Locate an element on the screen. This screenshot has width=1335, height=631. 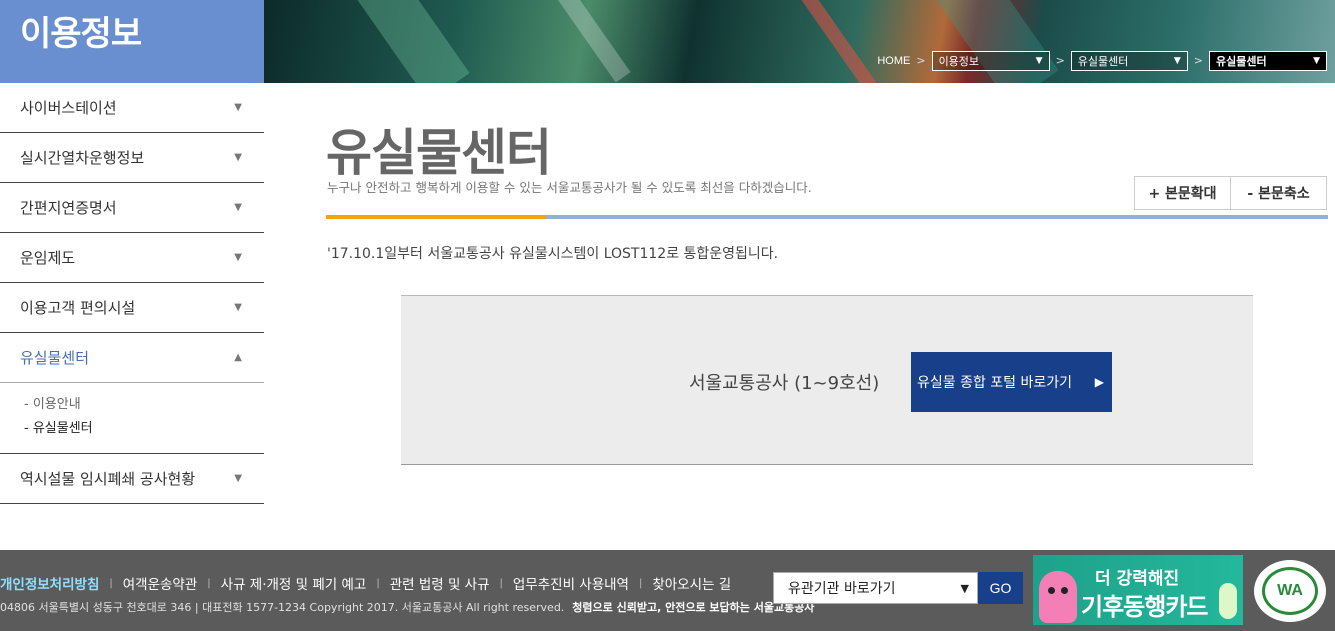
footer-link-laws: 관련 법령 및 사규 is located at coordinates (440, 583).